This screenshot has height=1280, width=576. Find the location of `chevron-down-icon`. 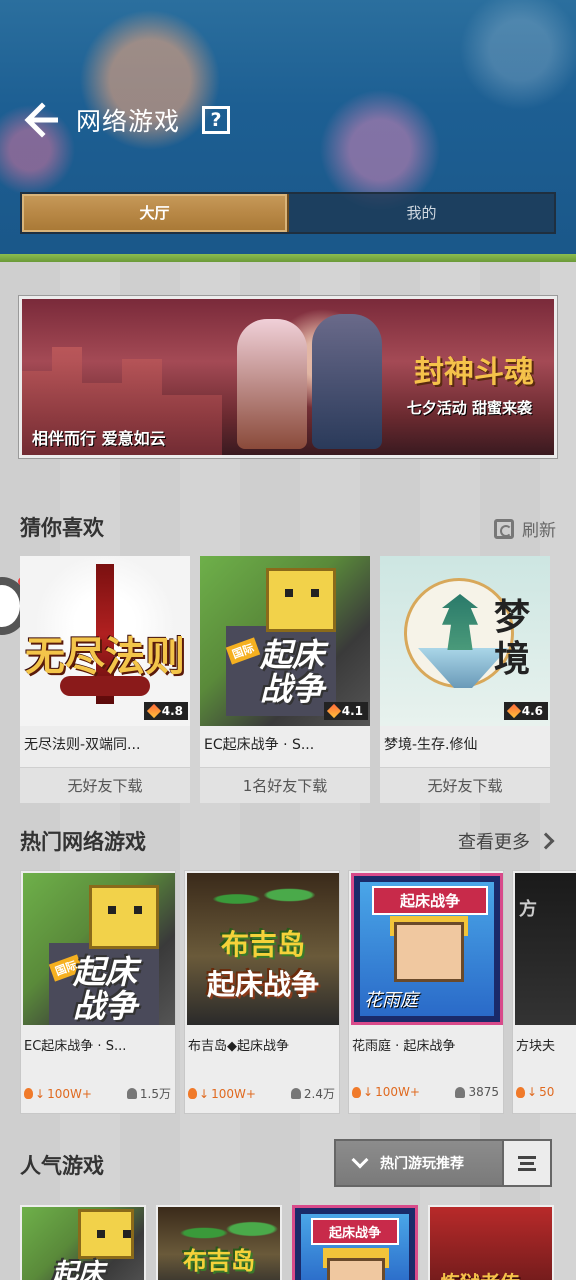

chevron-down-icon is located at coordinates (360, 1160).